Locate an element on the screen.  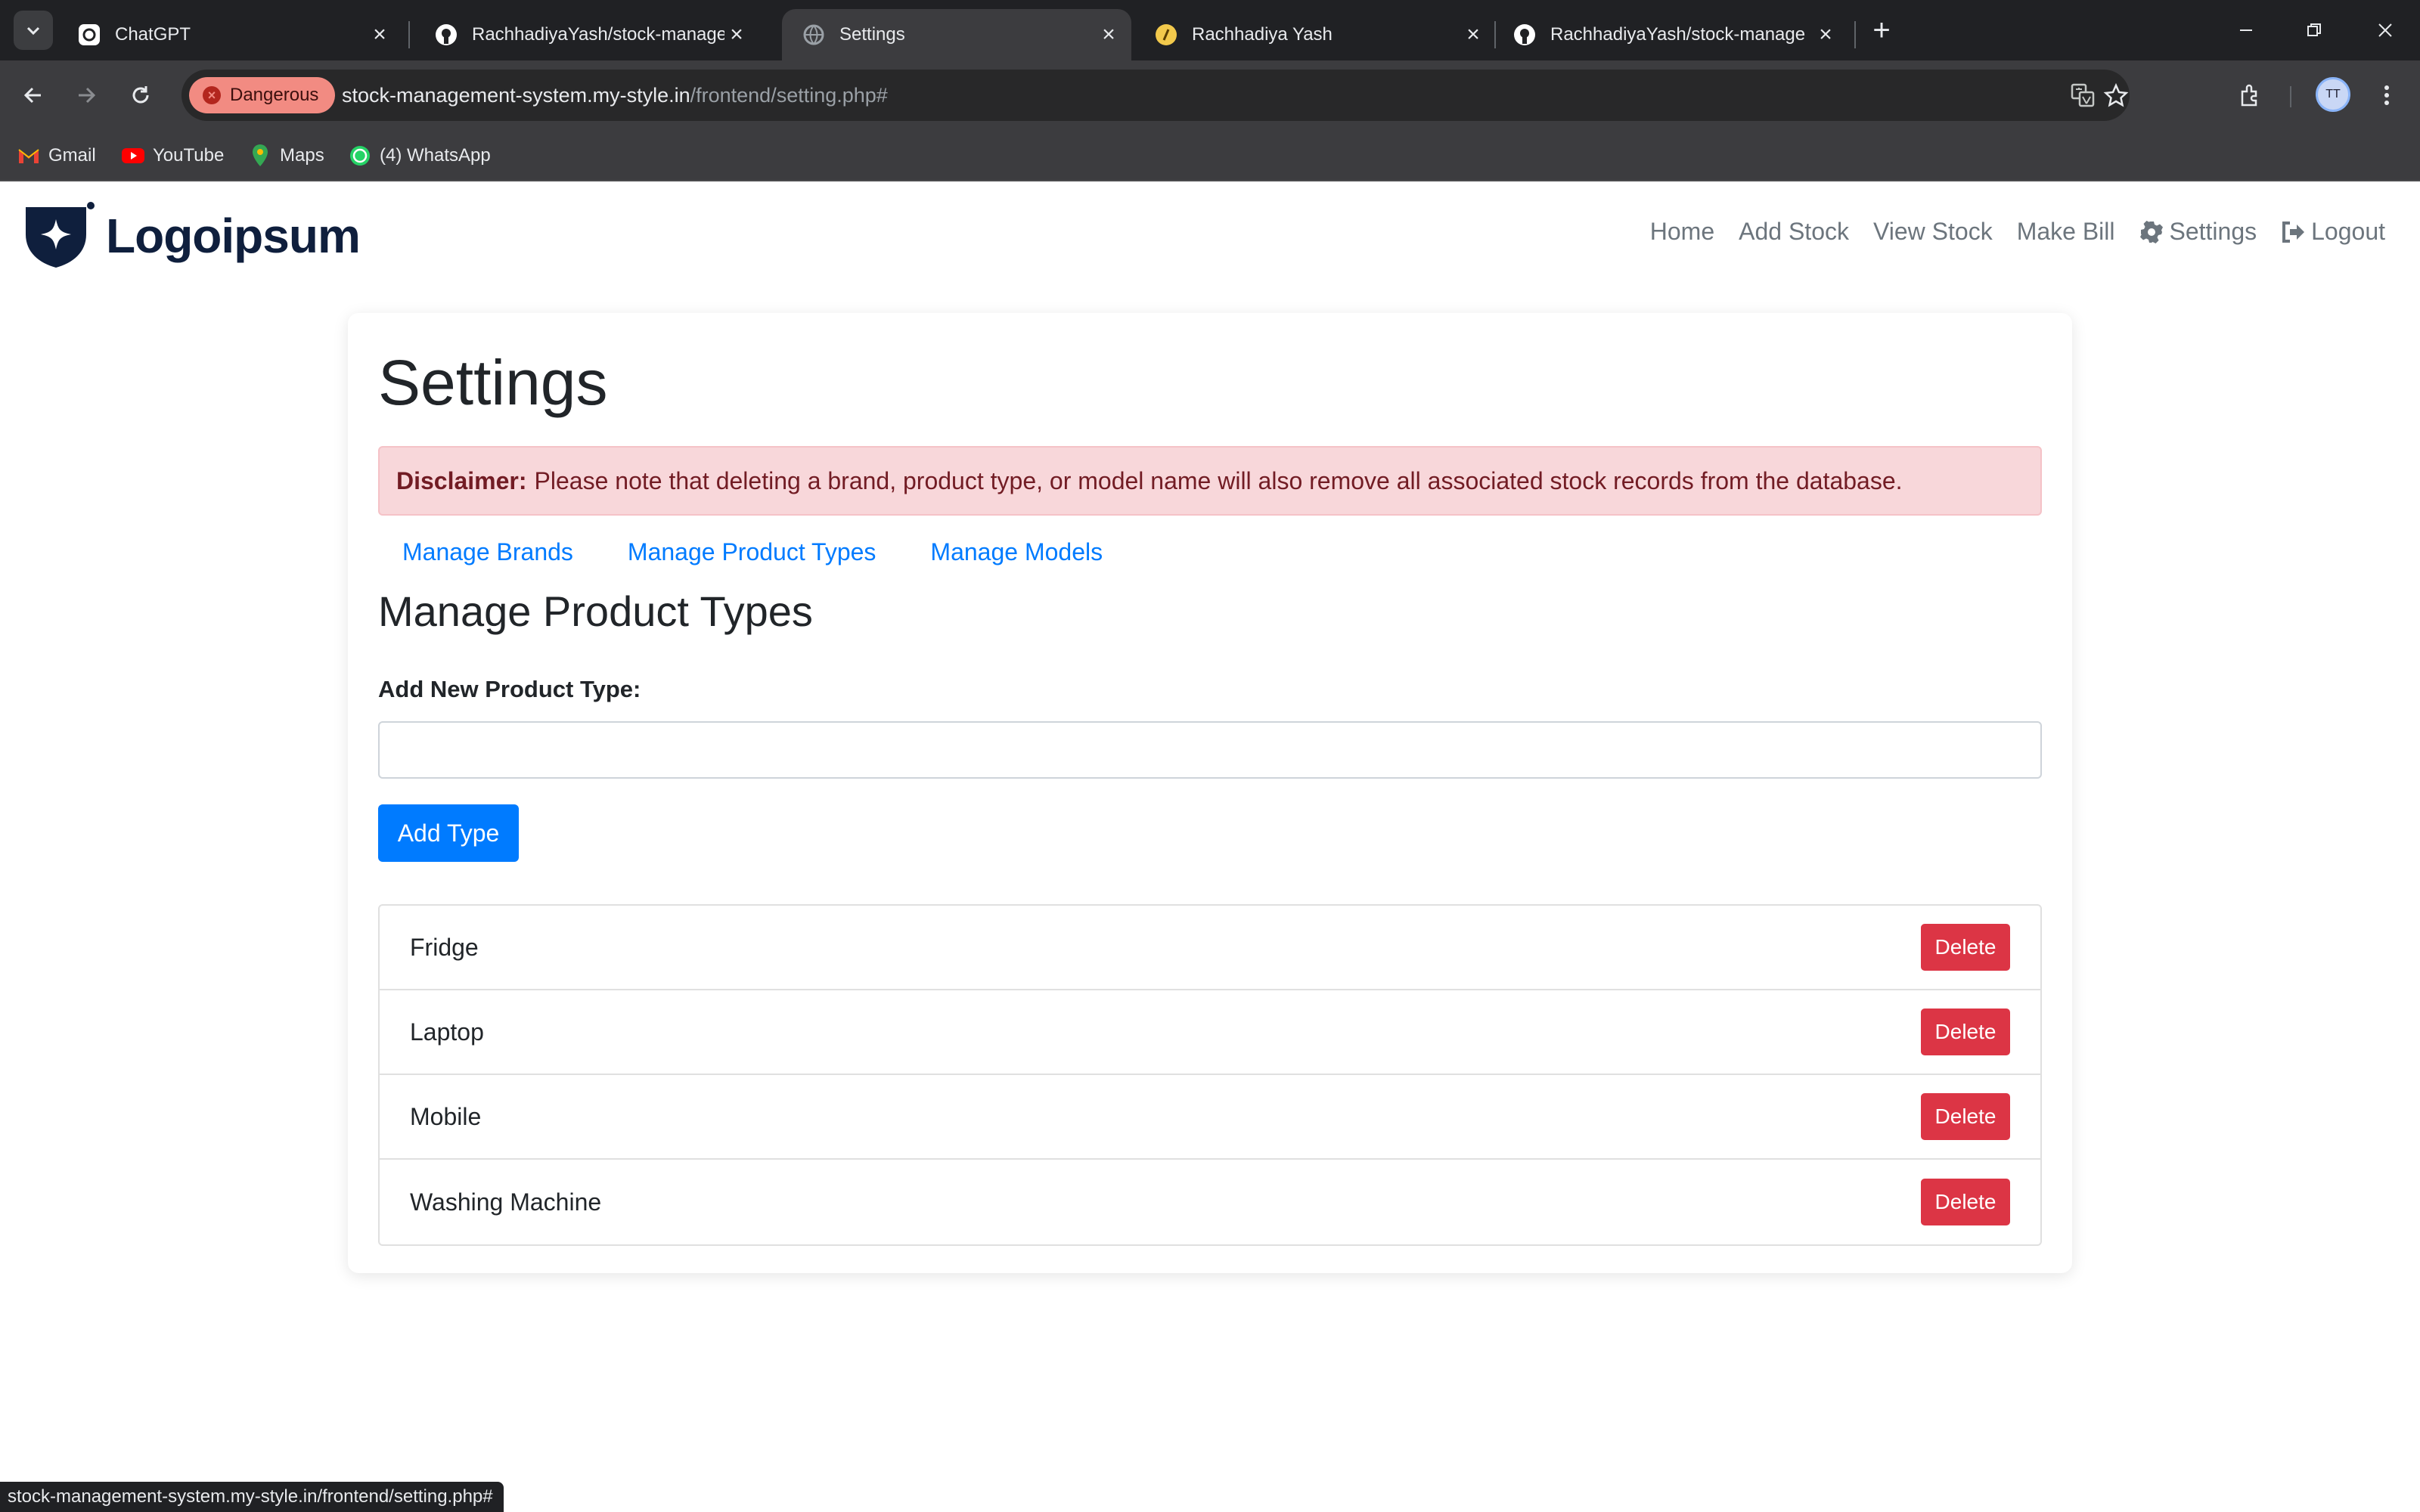
arrow-right-icon is located at coordinates (87, 95).